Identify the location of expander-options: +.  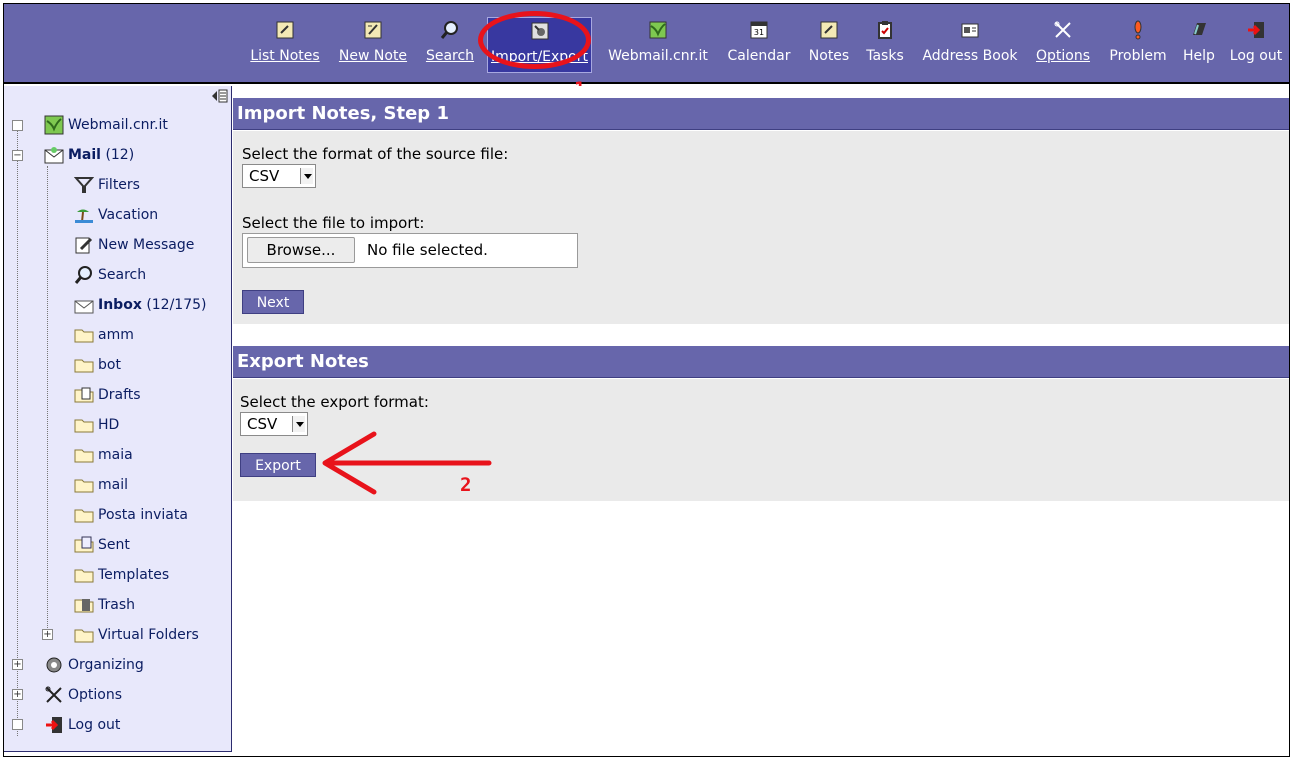
(17, 694).